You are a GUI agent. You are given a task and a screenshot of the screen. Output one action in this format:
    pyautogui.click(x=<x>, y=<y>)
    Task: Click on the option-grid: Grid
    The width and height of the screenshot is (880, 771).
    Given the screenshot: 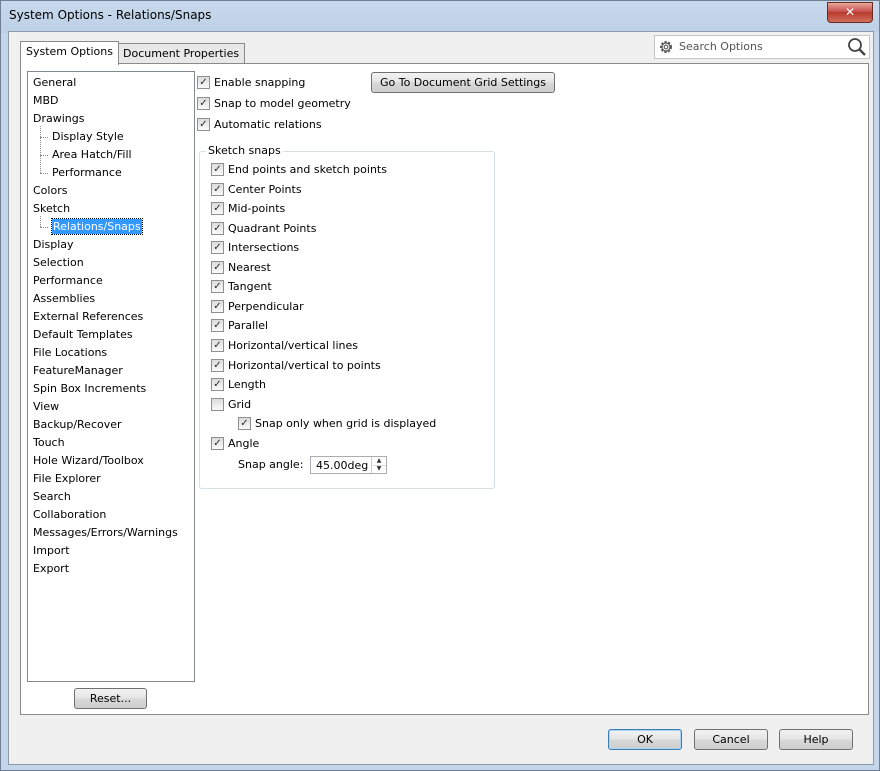 What is the action you would take?
    pyautogui.click(x=231, y=405)
    